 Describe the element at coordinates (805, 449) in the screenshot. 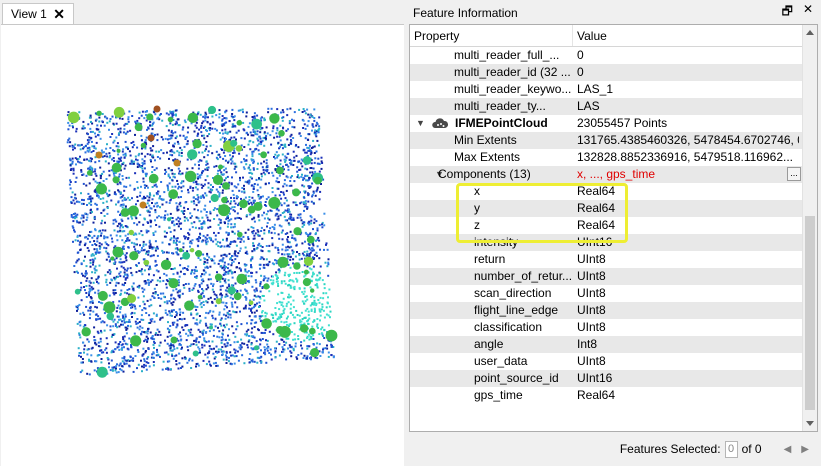

I see `next-feature-icon: ▶` at that location.